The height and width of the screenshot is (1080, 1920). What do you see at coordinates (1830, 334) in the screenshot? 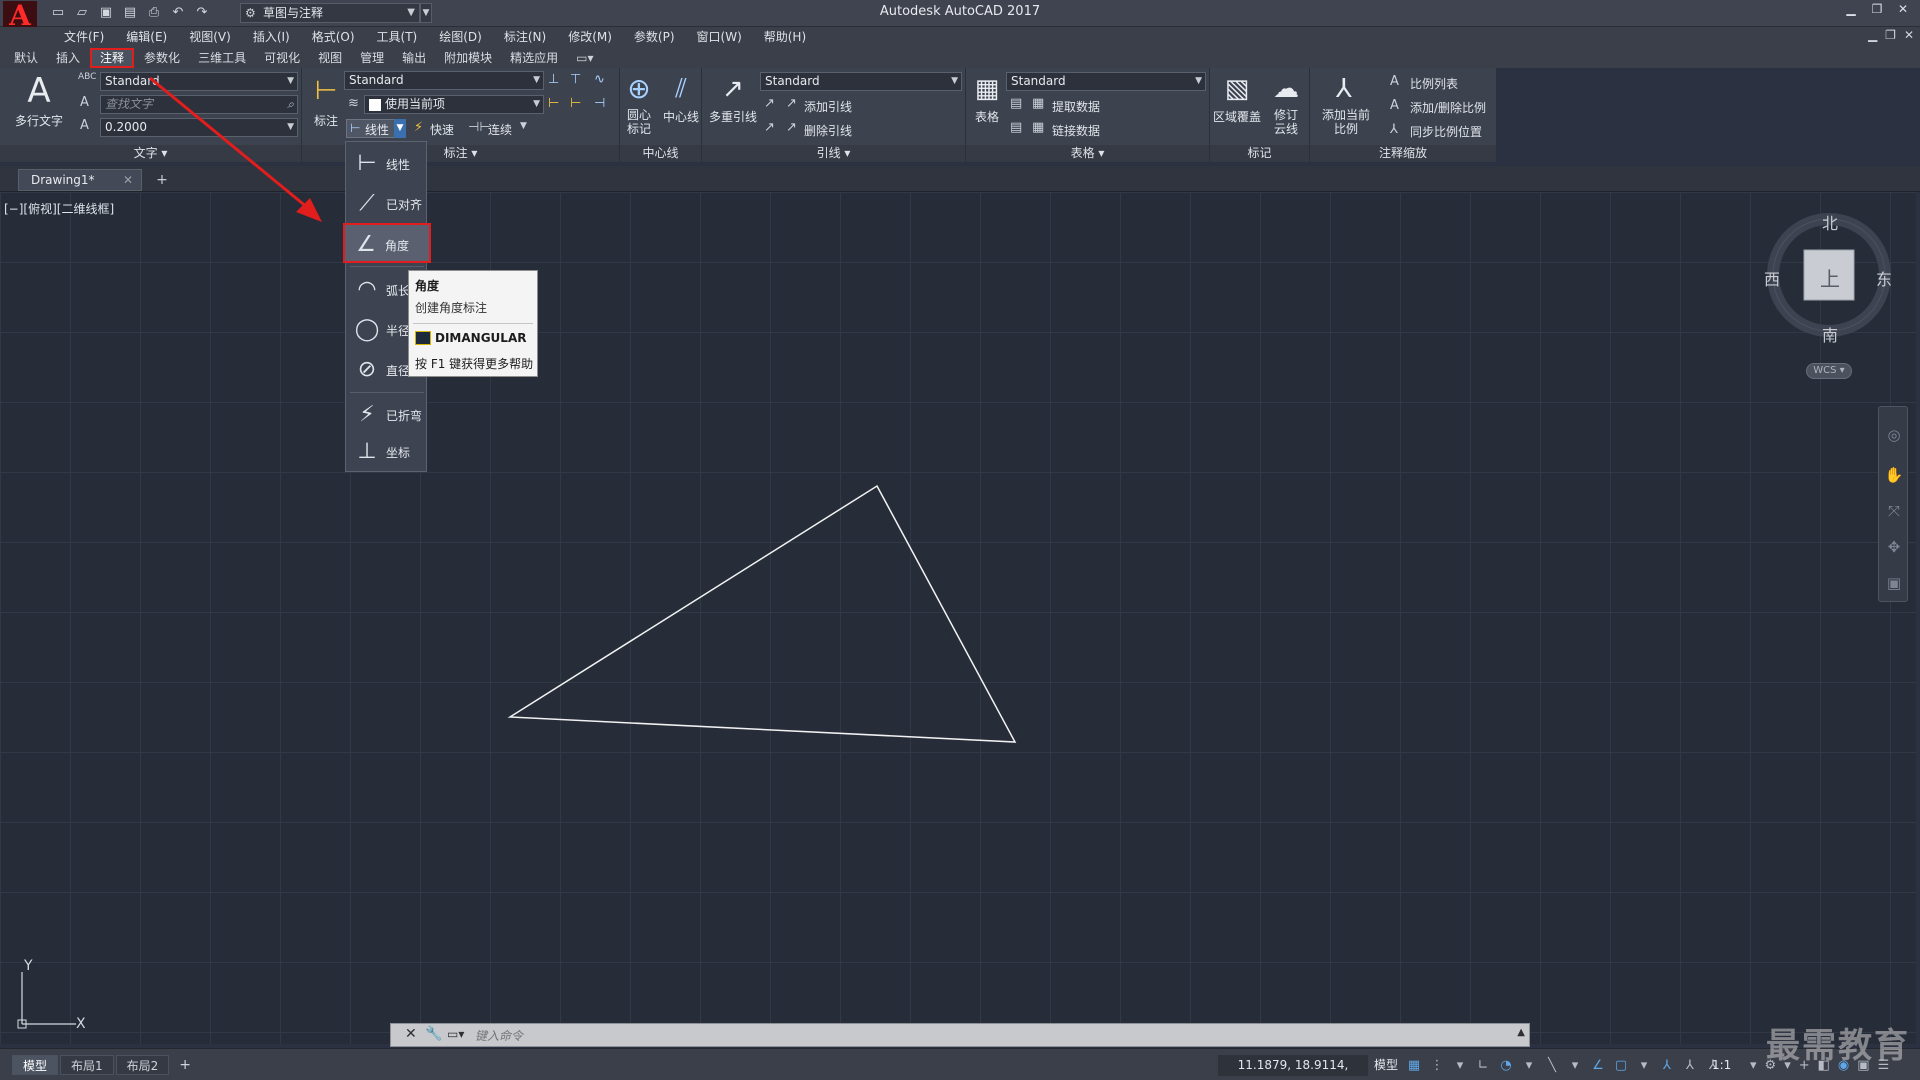
I see `compass-south: 南` at bounding box center [1830, 334].